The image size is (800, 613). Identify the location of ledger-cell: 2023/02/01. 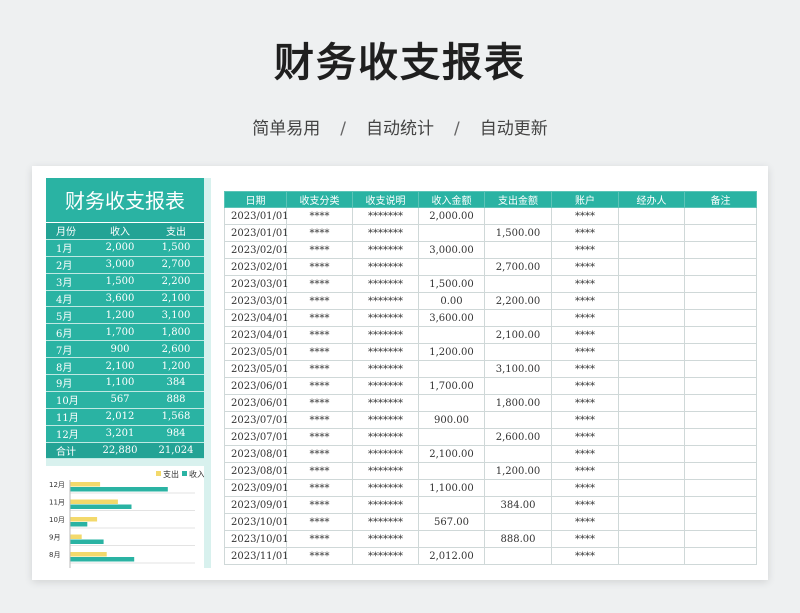
(256, 267).